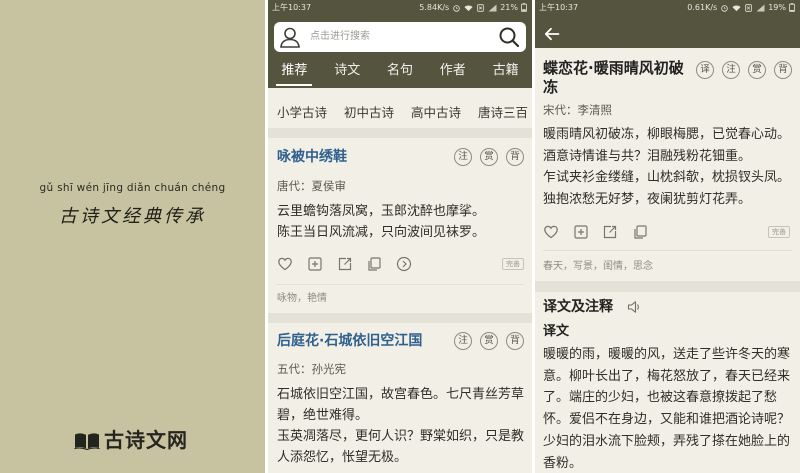  What do you see at coordinates (369, 113) in the screenshot?
I see `category-middle-school: 初中古诗` at bounding box center [369, 113].